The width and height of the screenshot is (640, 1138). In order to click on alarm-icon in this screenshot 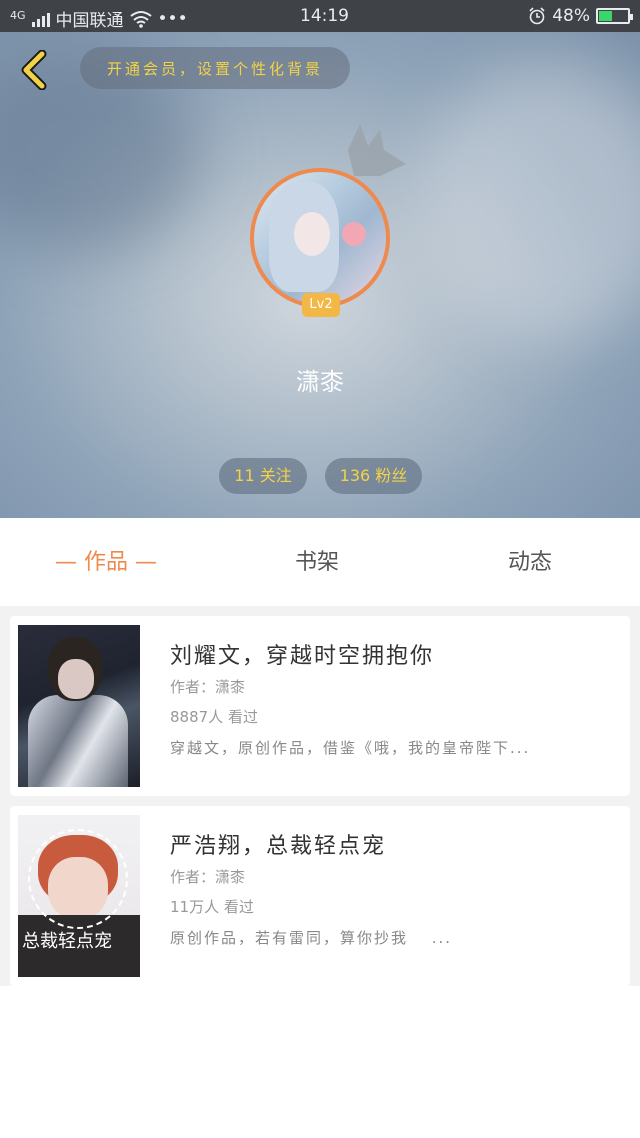, I will do `click(537, 16)`.